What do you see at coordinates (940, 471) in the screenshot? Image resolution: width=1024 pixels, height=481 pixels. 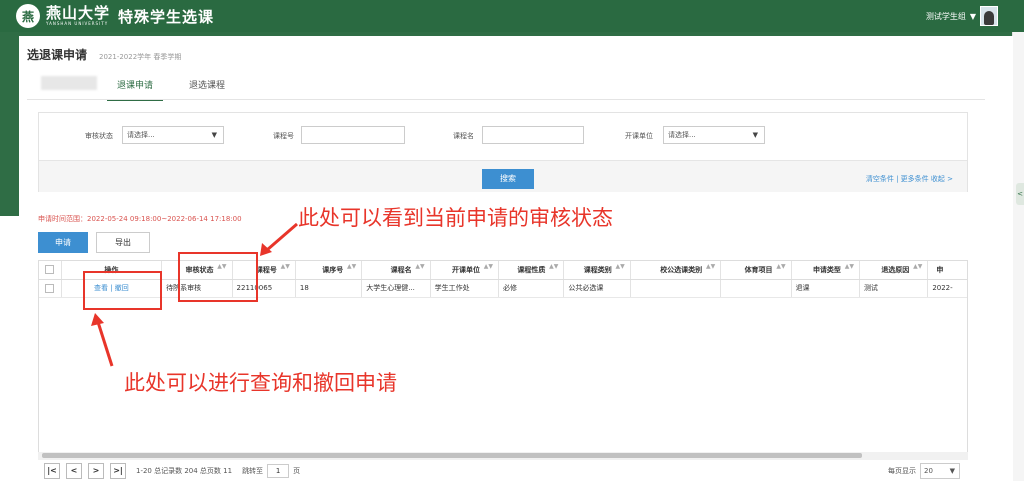 I see `page-size-select: 20 ▼` at bounding box center [940, 471].